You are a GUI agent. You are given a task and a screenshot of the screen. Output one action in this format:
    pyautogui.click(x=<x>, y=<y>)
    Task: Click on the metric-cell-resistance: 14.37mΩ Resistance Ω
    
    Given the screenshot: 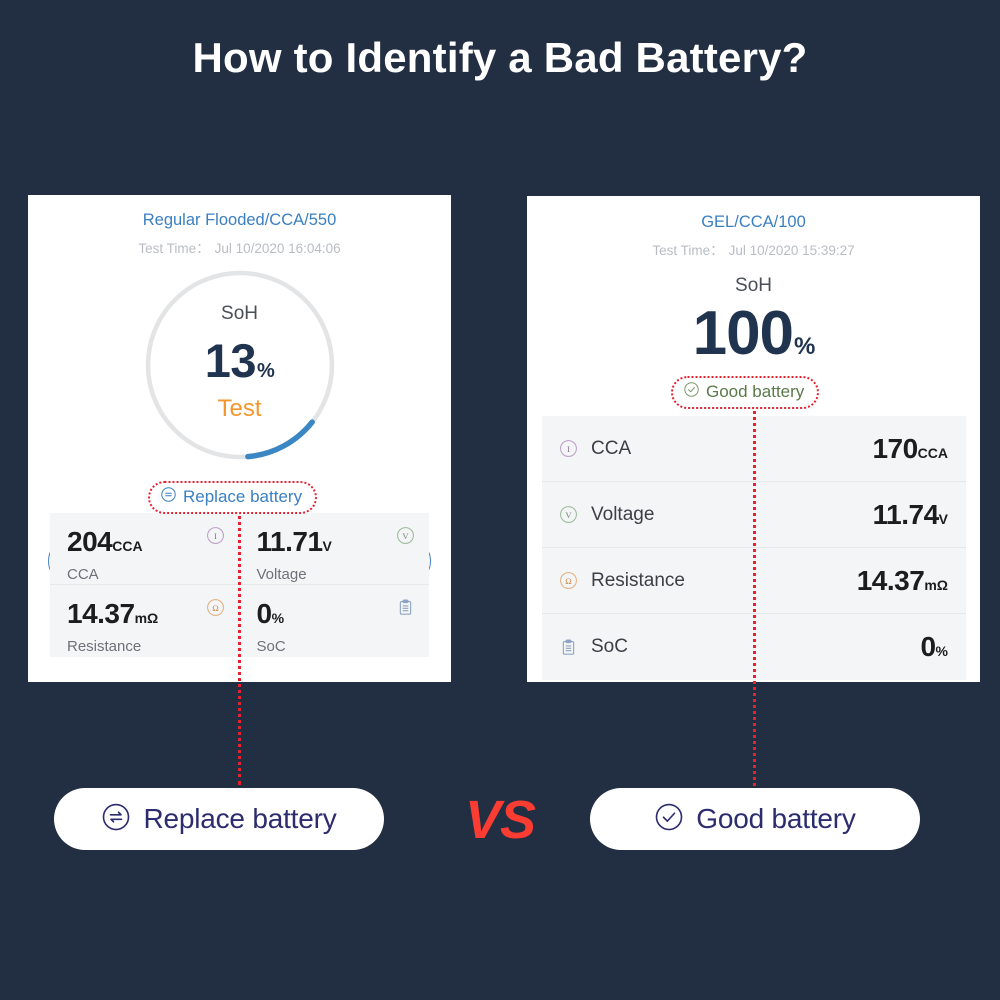 What is the action you would take?
    pyautogui.click(x=145, y=621)
    